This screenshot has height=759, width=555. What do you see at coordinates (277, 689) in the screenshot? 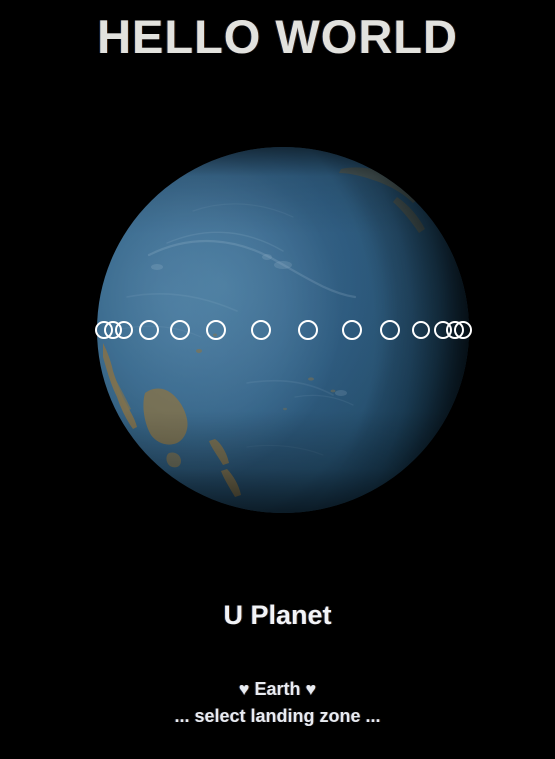
I see `planet-subtitle: ♥ Earth ♥` at bounding box center [277, 689].